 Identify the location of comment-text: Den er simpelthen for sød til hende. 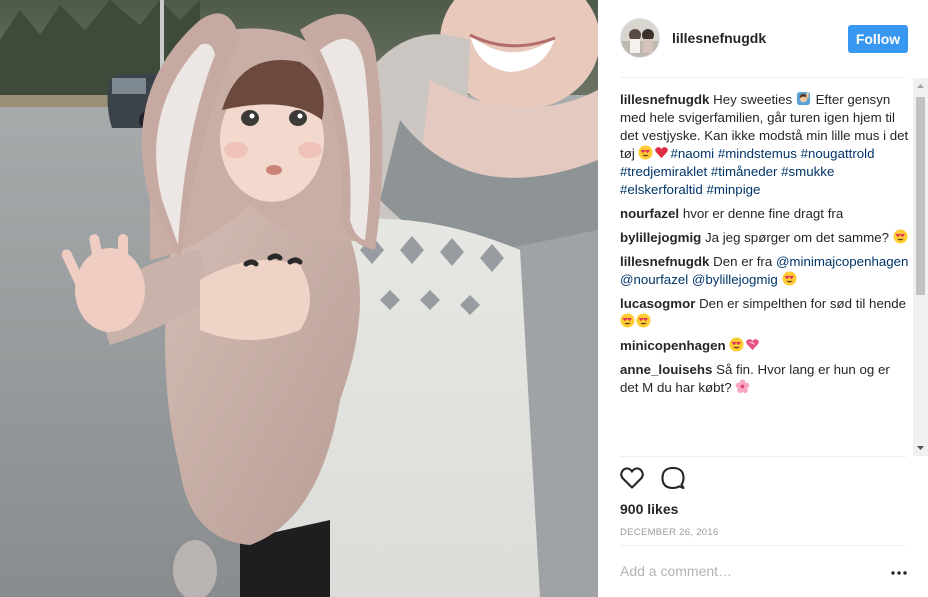
(803, 303).